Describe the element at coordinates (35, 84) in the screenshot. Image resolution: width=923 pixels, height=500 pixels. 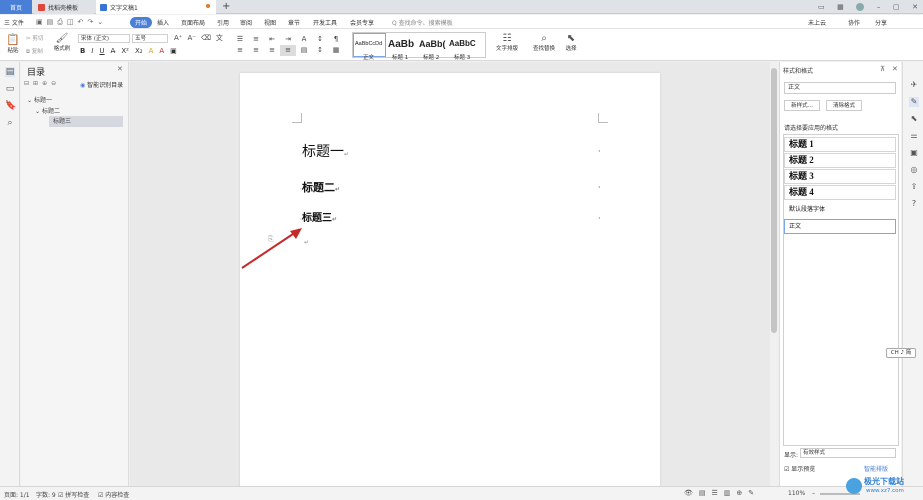
I see `expand-all-icon: ⊞` at that location.